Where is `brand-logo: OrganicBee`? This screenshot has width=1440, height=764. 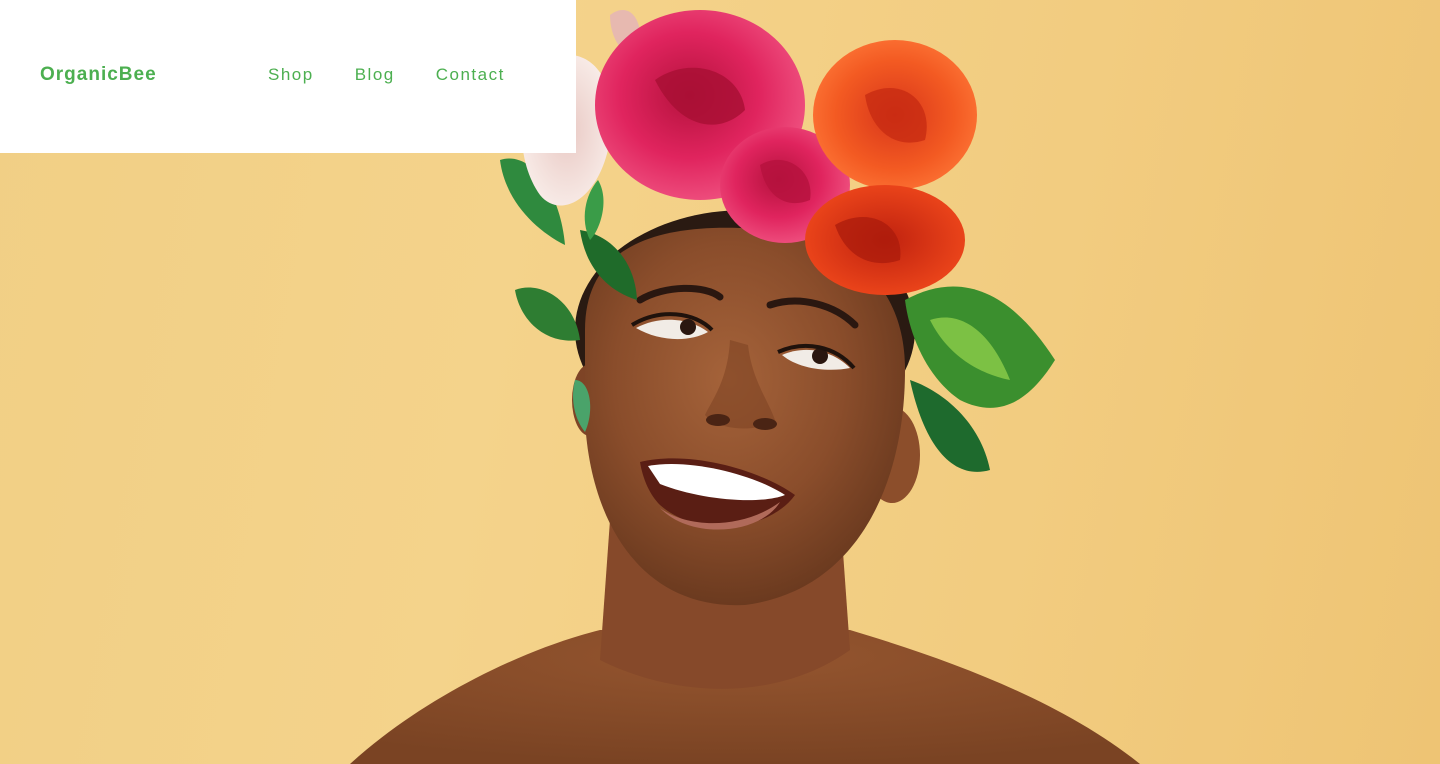
brand-logo: OrganicBee is located at coordinates (98, 75).